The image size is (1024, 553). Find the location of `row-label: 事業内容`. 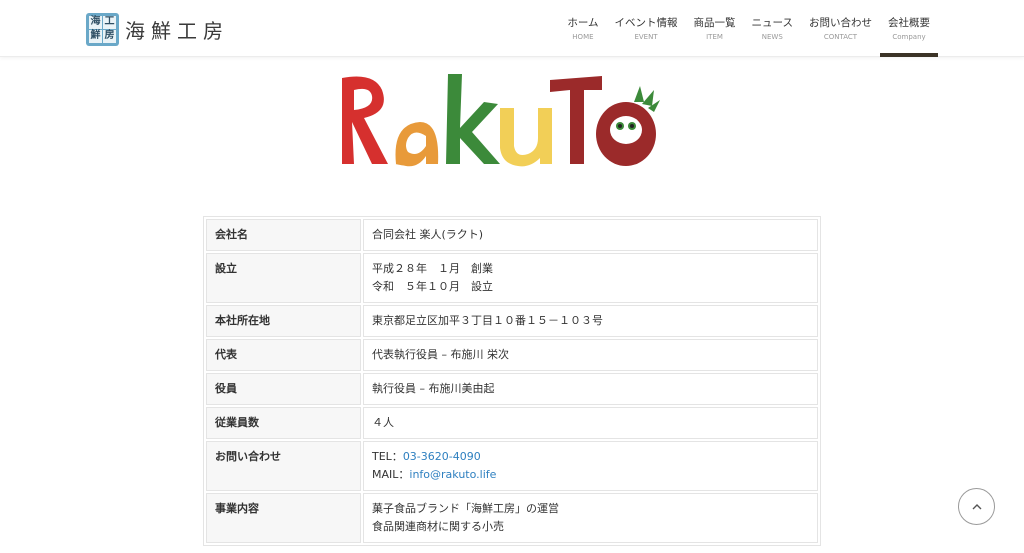

row-label: 事業内容 is located at coordinates (283, 518).